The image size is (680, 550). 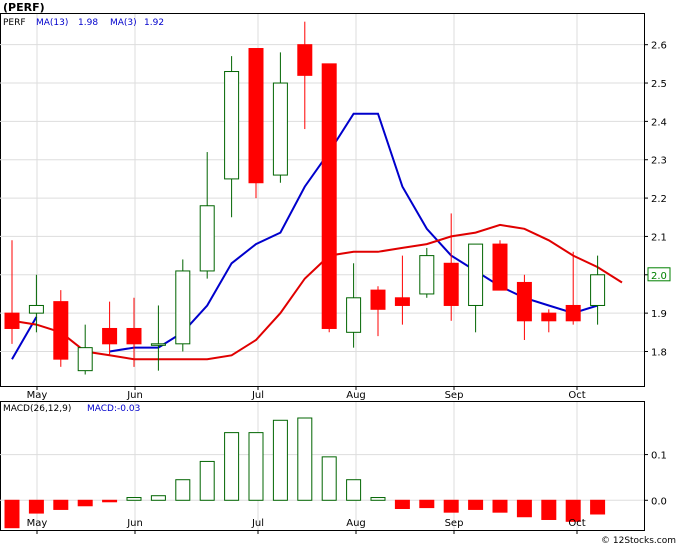 What do you see at coordinates (154, 23) in the screenshot?
I see `legend-ma3-value: 1.92` at bounding box center [154, 23].